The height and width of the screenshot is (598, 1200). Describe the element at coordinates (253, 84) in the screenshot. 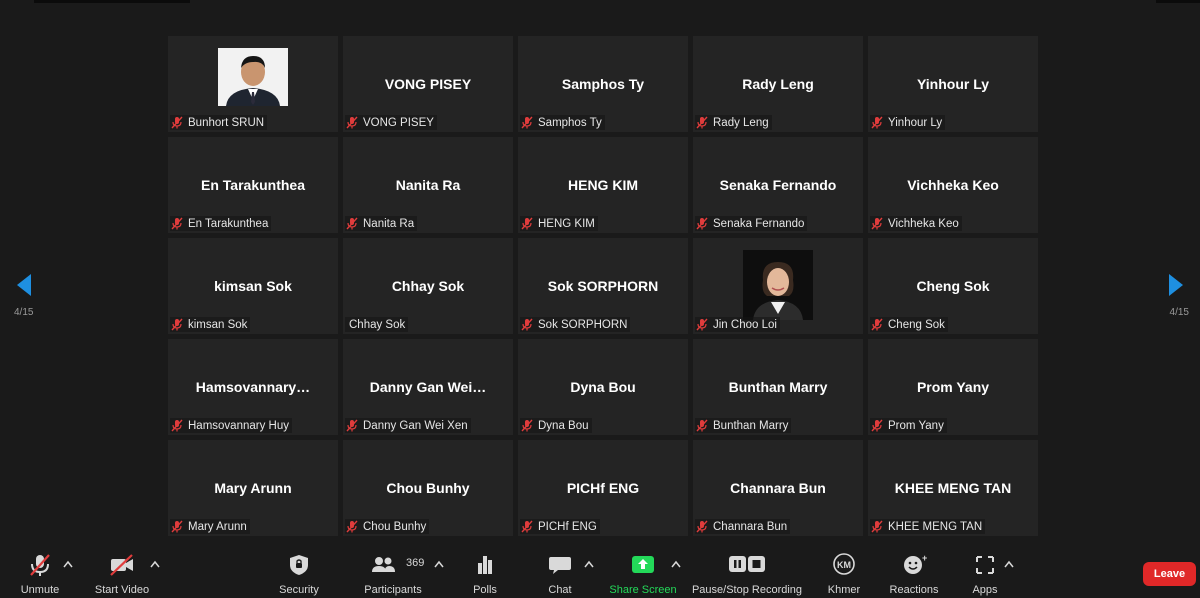

I see `participant-tile: Bunhort SRUN` at that location.